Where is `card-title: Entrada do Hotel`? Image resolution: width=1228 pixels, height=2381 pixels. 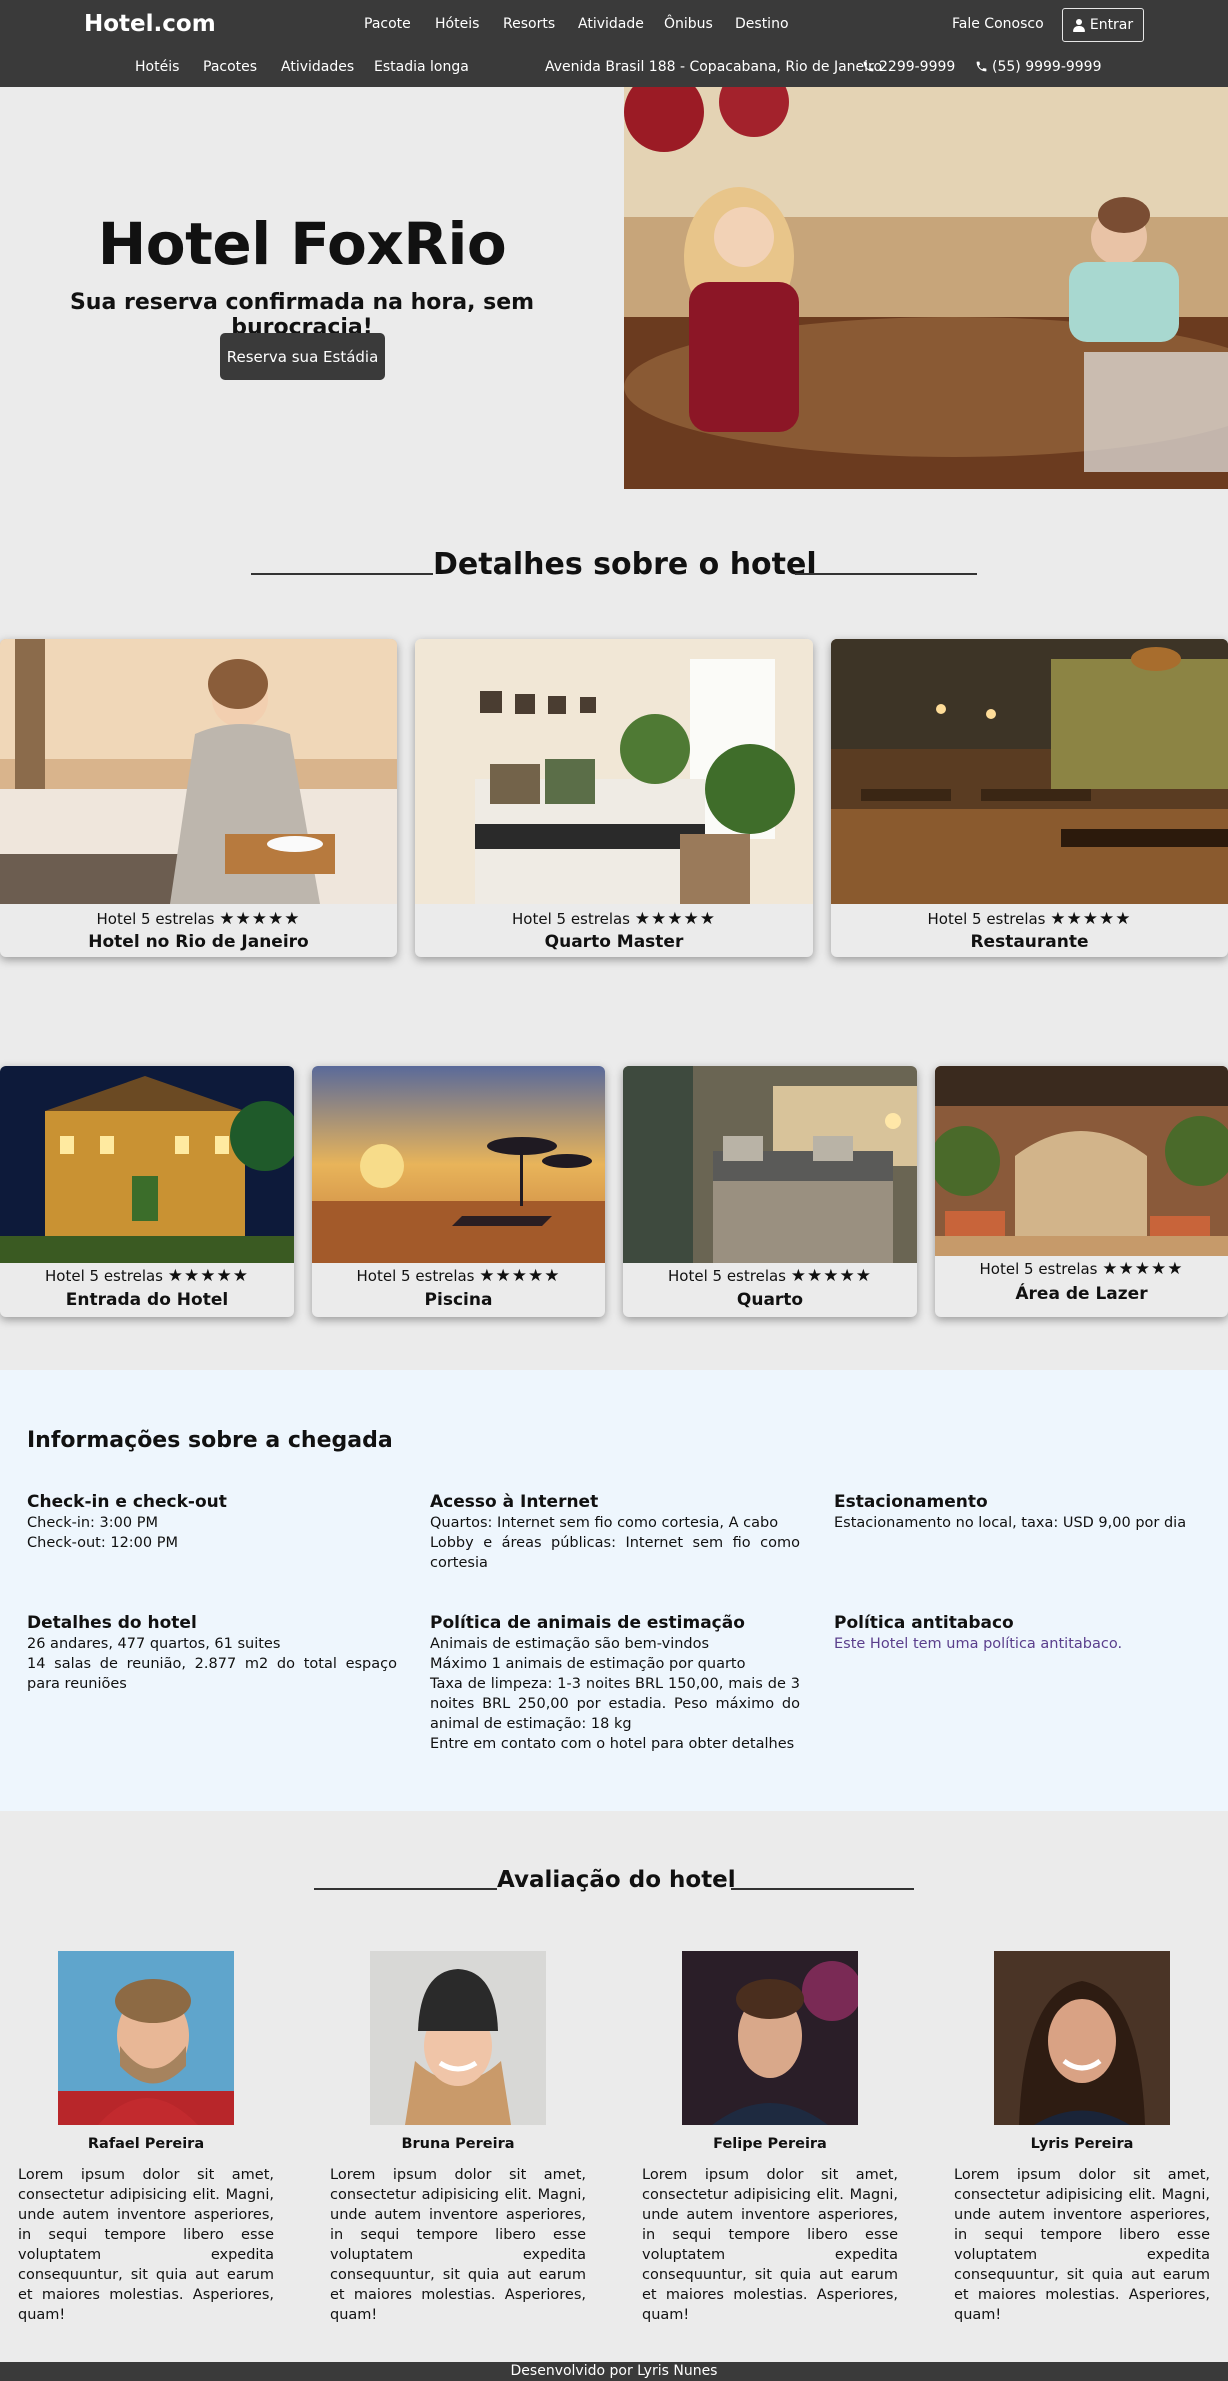
card-title: Entrada do Hotel is located at coordinates (147, 1300).